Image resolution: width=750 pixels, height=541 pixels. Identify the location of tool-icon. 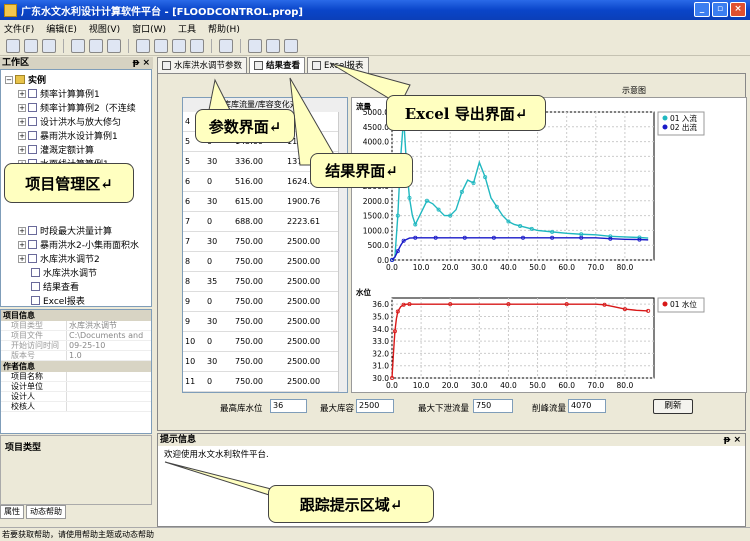
(161, 45).